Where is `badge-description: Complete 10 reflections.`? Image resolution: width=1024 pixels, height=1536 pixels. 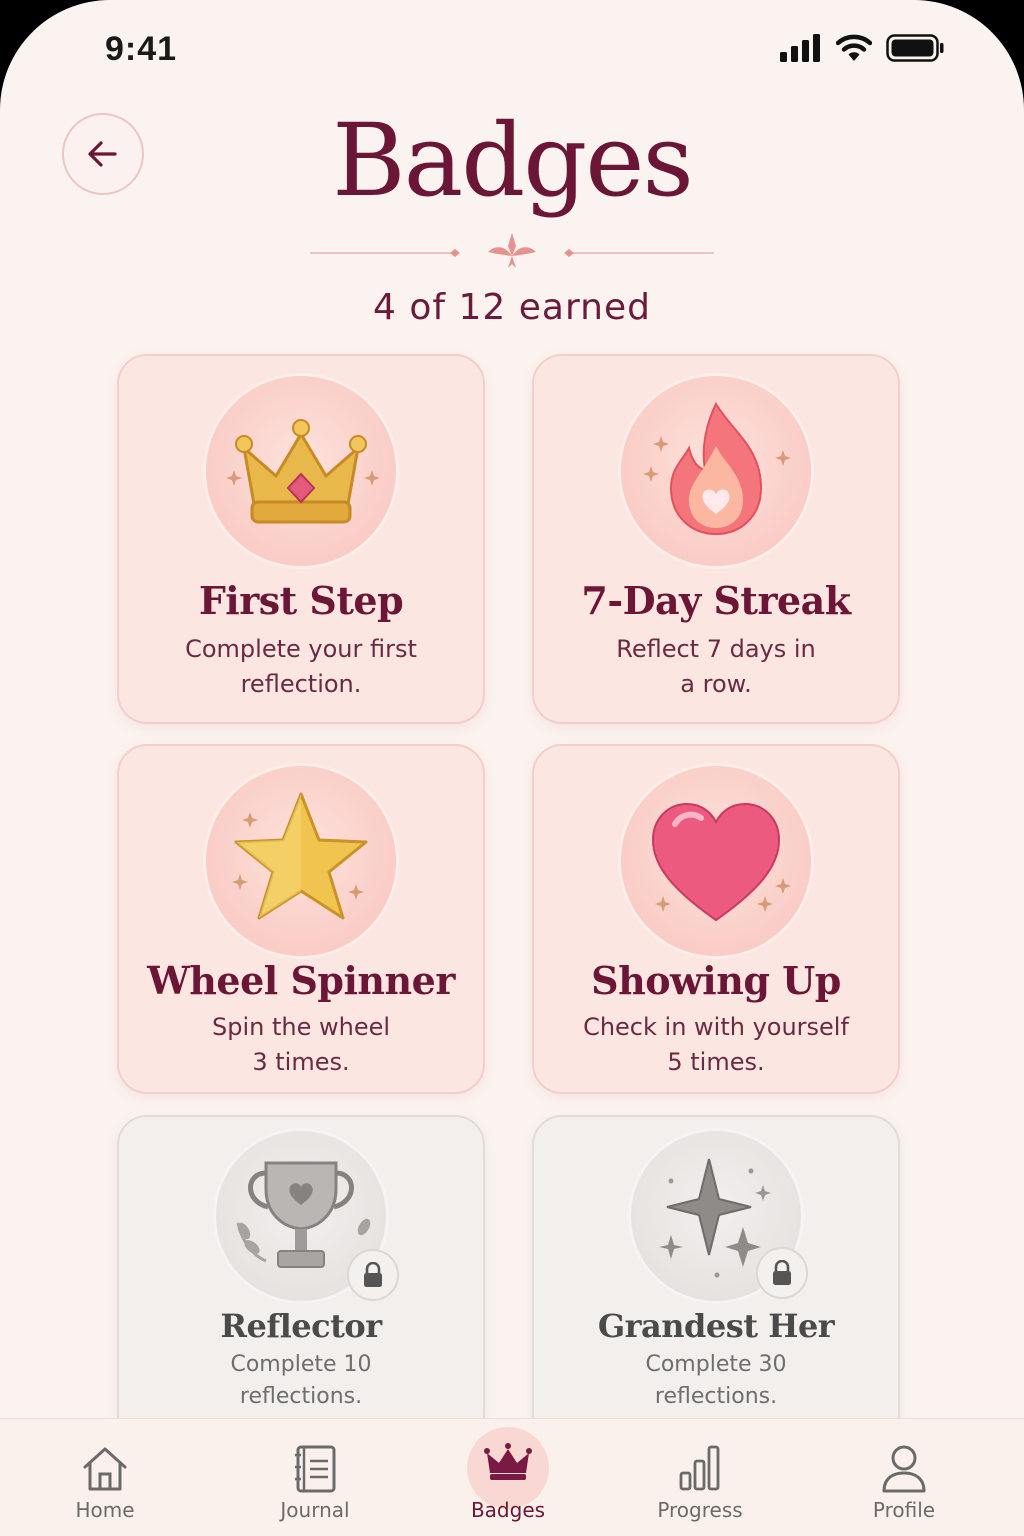 badge-description: Complete 10 reflections. is located at coordinates (301, 1381).